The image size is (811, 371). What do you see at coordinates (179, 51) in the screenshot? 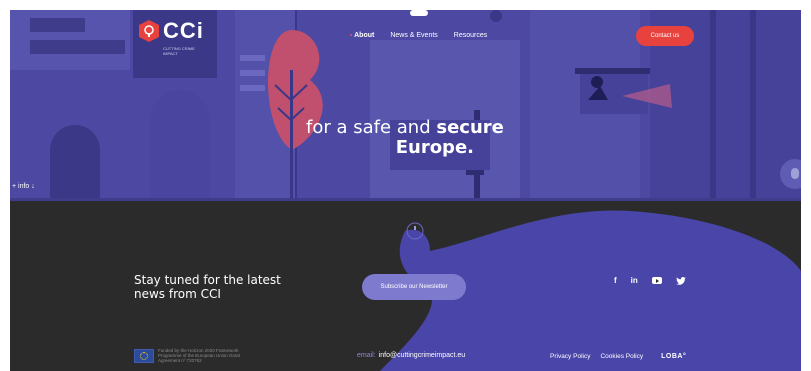
I see `logo-subtitle: CUTTING CRIME IMPACT` at bounding box center [179, 51].